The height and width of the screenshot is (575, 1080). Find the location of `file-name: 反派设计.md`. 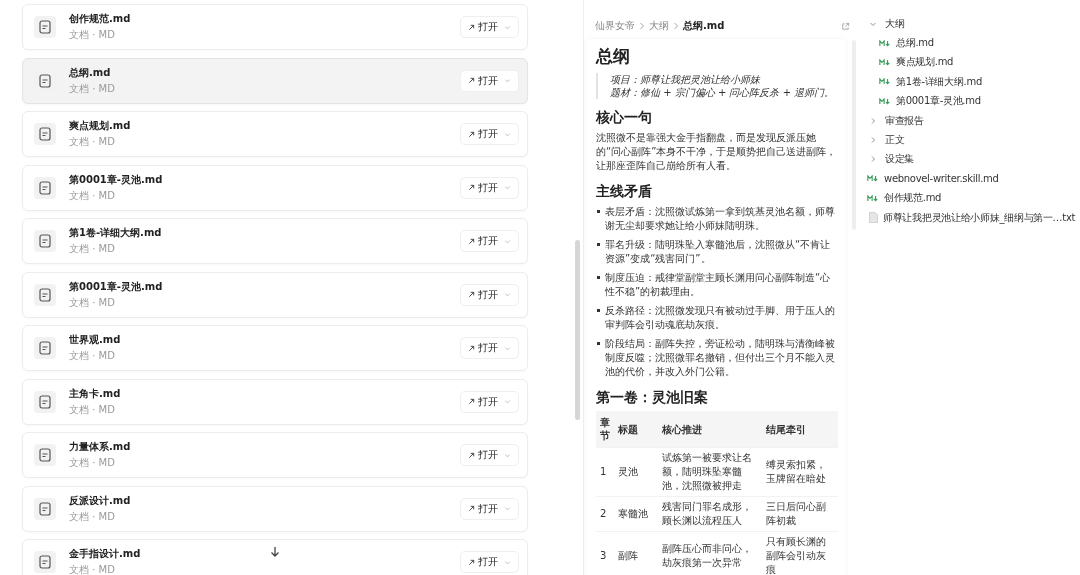

file-name: 反派设计.md is located at coordinates (100, 500).